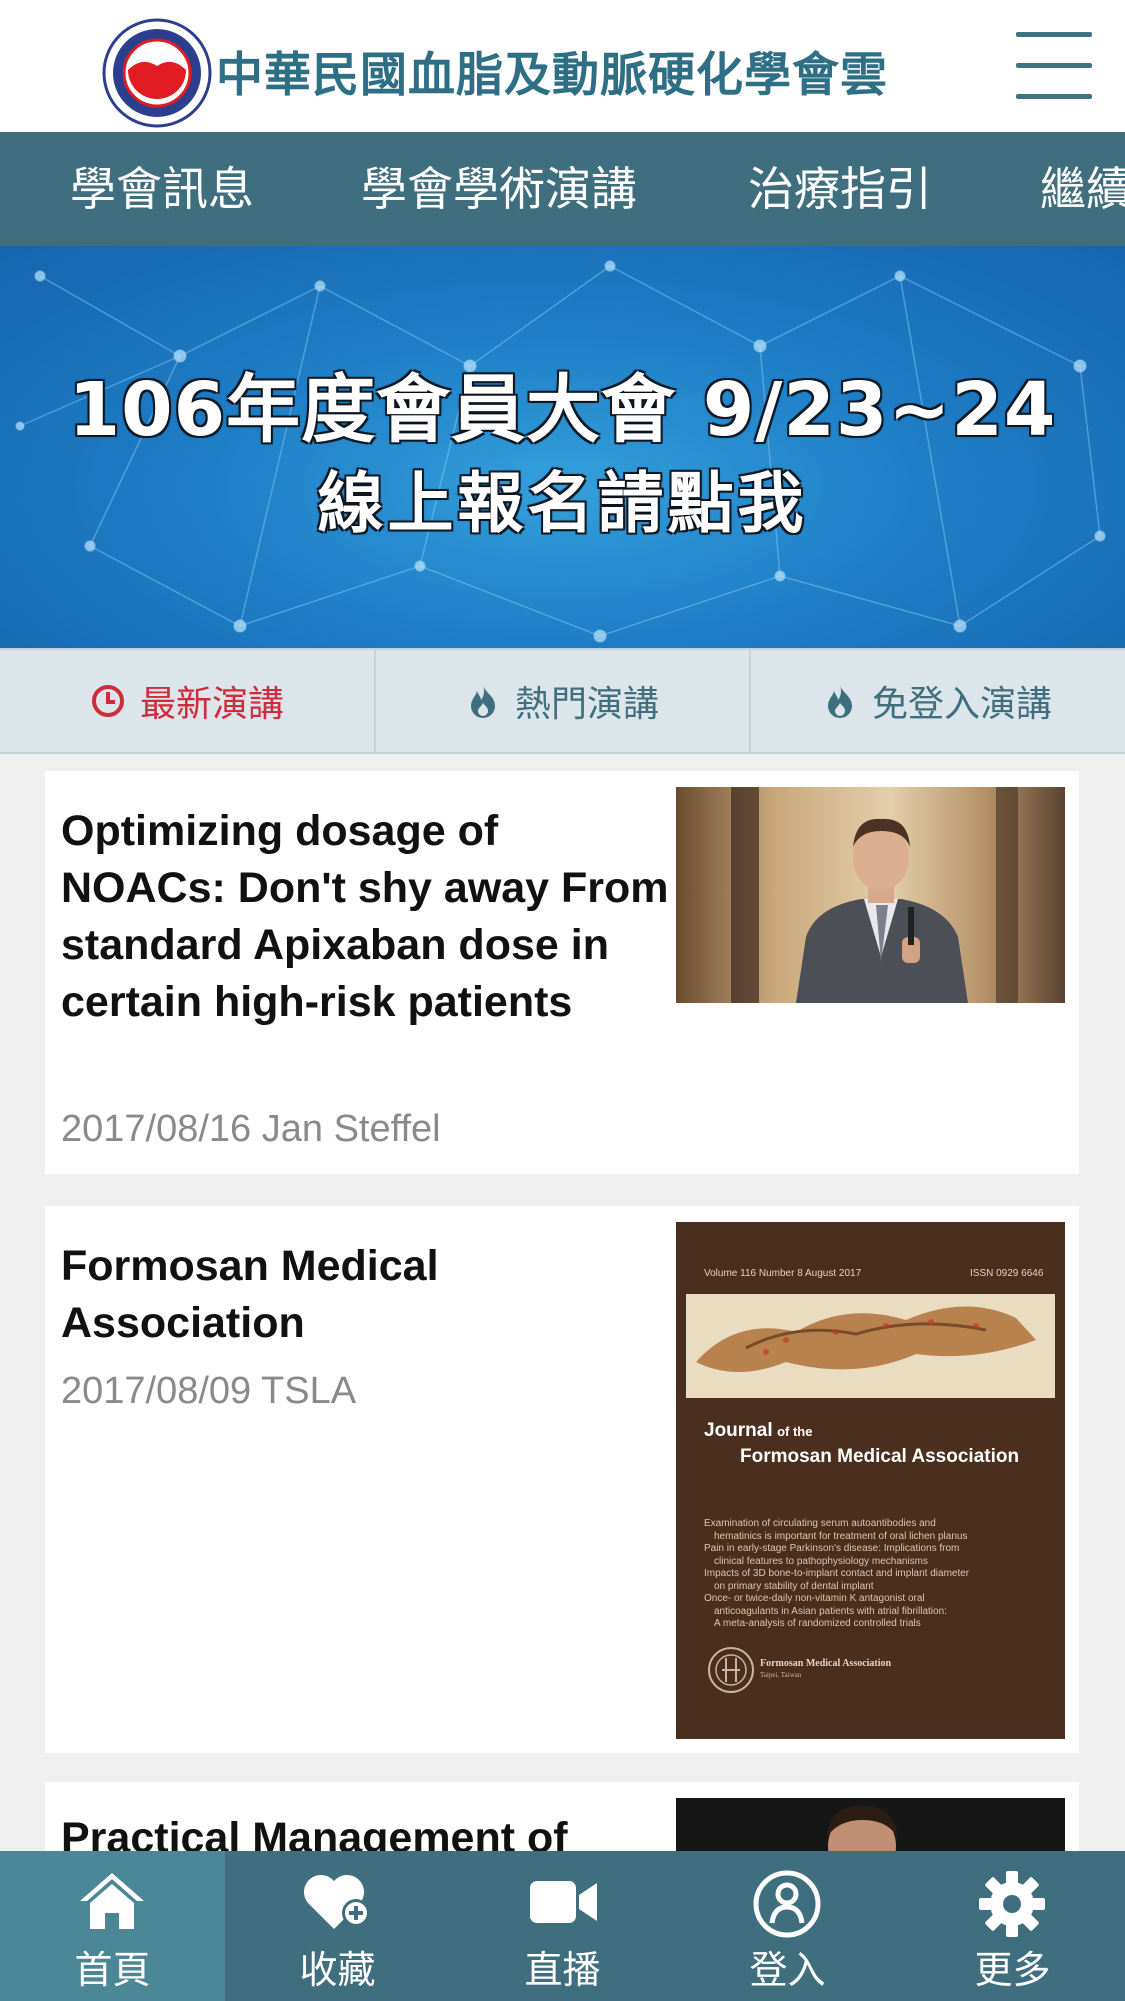 Image resolution: width=1125 pixels, height=2001 pixels. I want to click on bottom-tab-label: 首頁, so click(112, 1970).